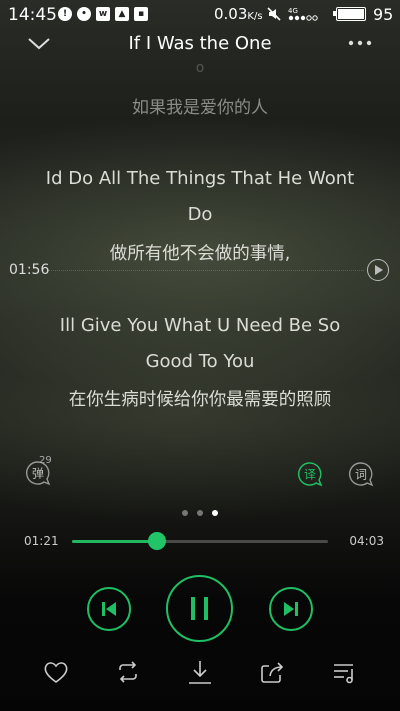 The width and height of the screenshot is (400, 711). I want to click on lyric-seek-line: 01:56, so click(200, 271).